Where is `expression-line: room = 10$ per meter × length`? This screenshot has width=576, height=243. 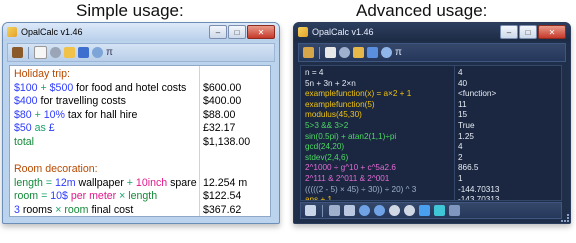
expression-line: room = 10$ per meter × length is located at coordinates (104, 197).